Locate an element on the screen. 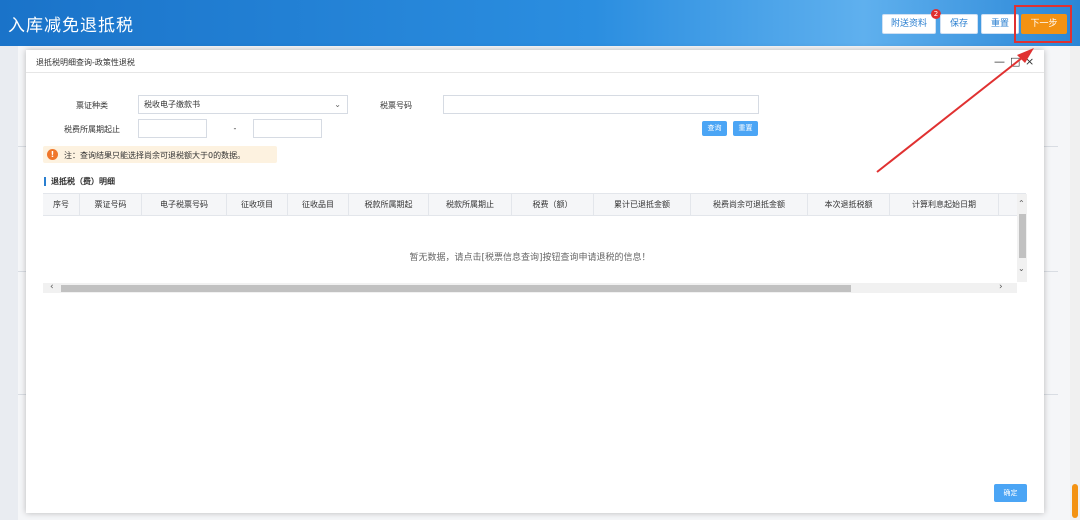 Image resolution: width=1080 pixels, height=520 pixels. reset-form-button: 重置 is located at coordinates (745, 128).